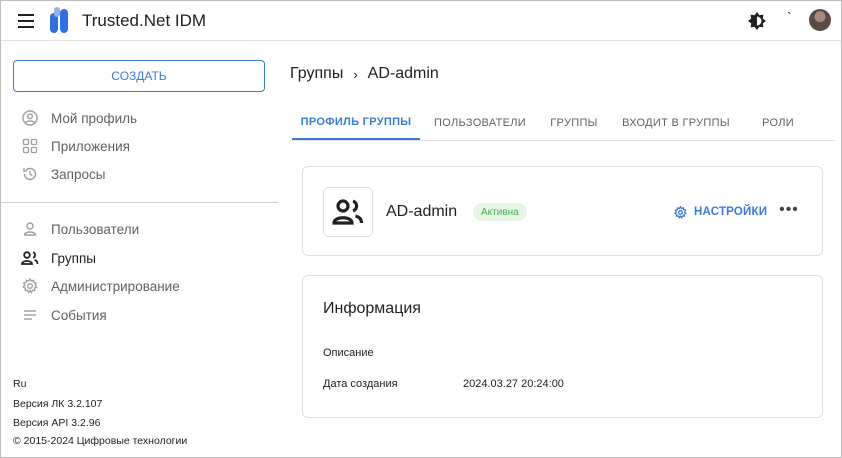 This screenshot has height=458, width=842. Describe the element at coordinates (500, 212) in the screenshot. I see `status-badge: Активна` at that location.